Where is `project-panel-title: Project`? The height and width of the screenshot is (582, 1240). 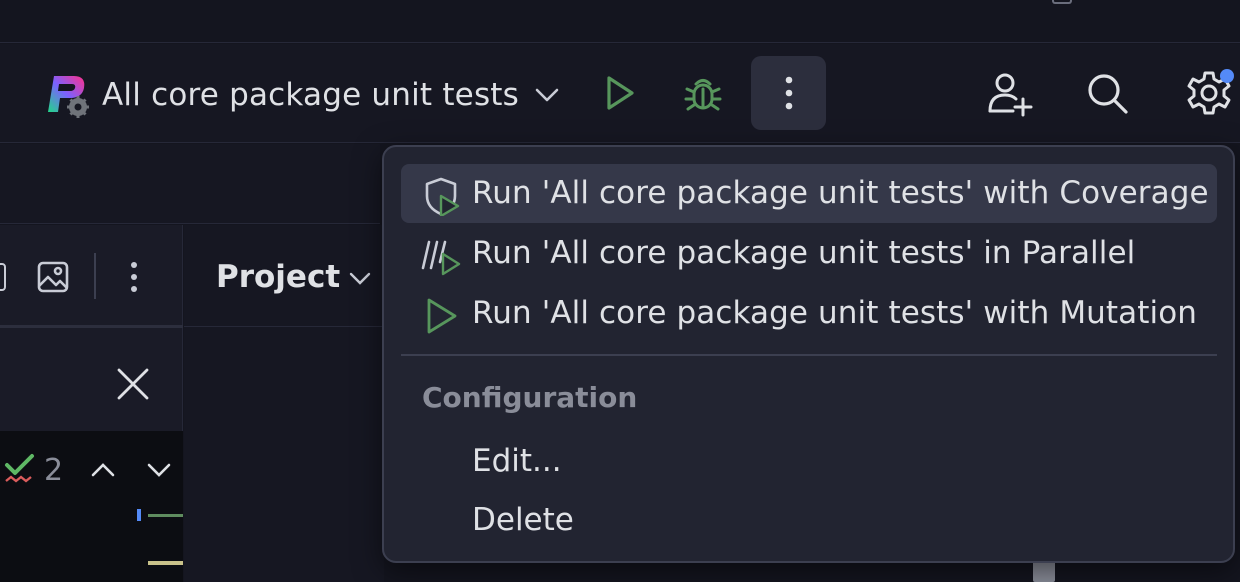
project-panel-title: Project is located at coordinates (278, 277).